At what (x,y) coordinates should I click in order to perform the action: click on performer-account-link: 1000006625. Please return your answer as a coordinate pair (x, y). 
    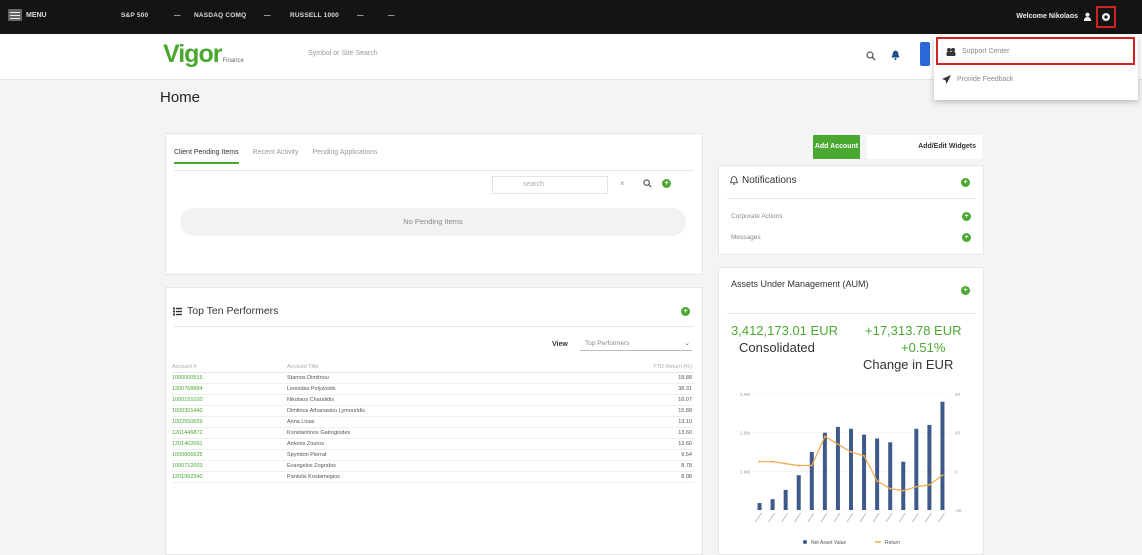
    Looking at the image, I should click on (229, 455).